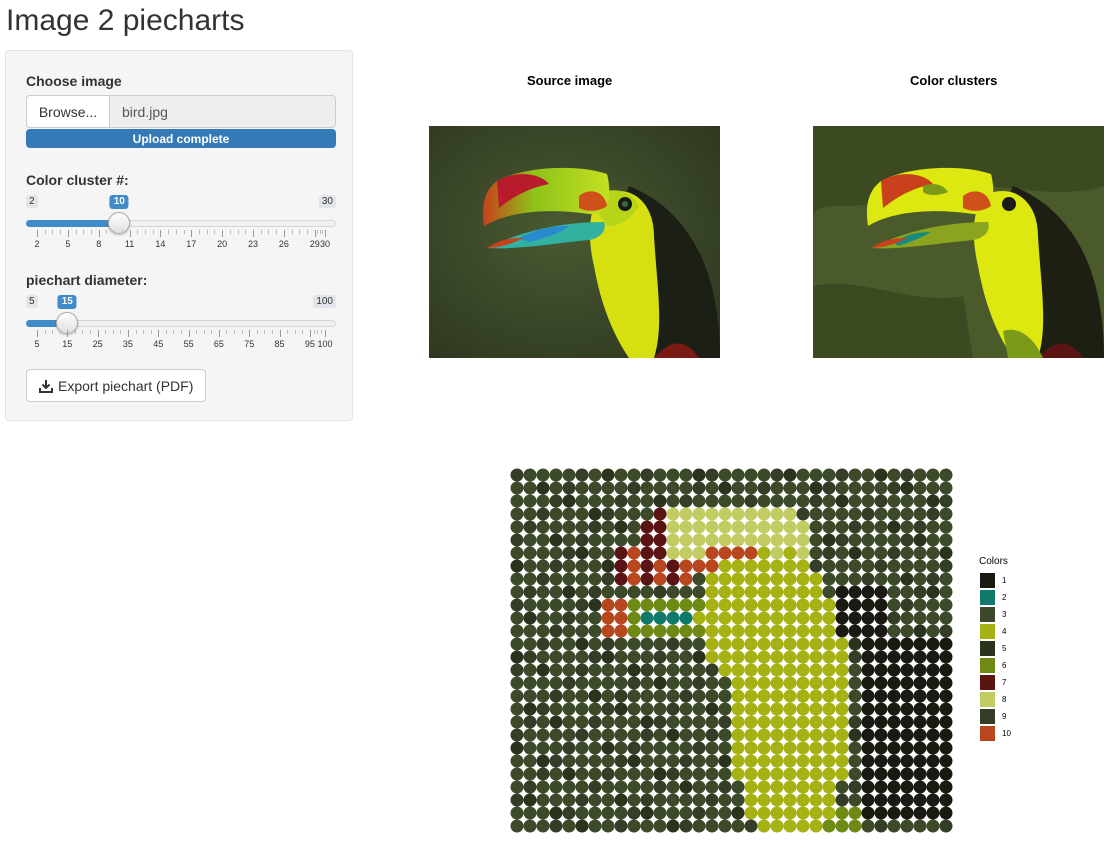 Image resolution: width=1113 pixels, height=852 pixels. Describe the element at coordinates (116, 385) in the screenshot. I see `export-piechart-button: Export piechart (PDF)` at that location.